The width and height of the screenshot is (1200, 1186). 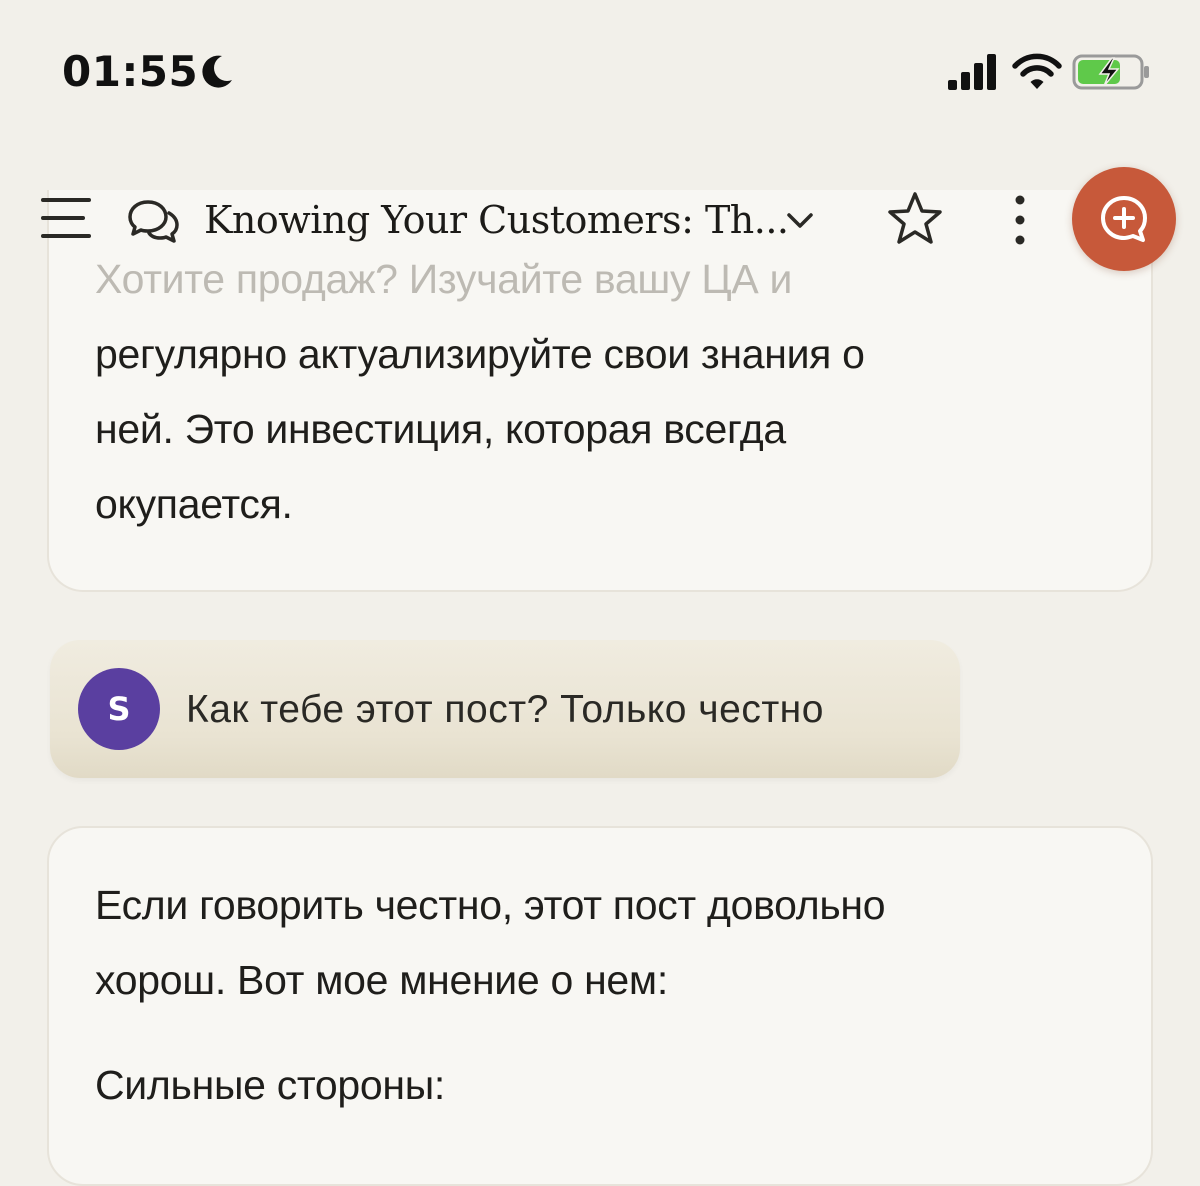 What do you see at coordinates (194, 504) in the screenshot?
I see `message-line: окупается.` at bounding box center [194, 504].